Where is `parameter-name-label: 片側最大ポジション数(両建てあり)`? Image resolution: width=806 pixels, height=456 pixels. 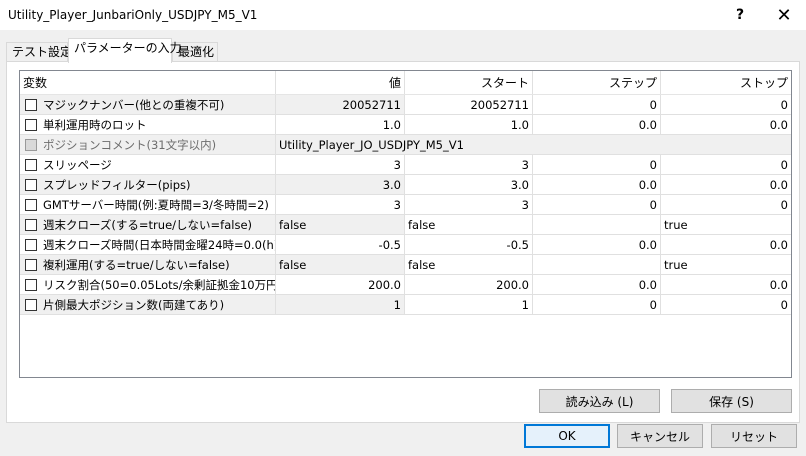 parameter-name-label: 片側最大ポジション数(両建てあり) is located at coordinates (134, 304).